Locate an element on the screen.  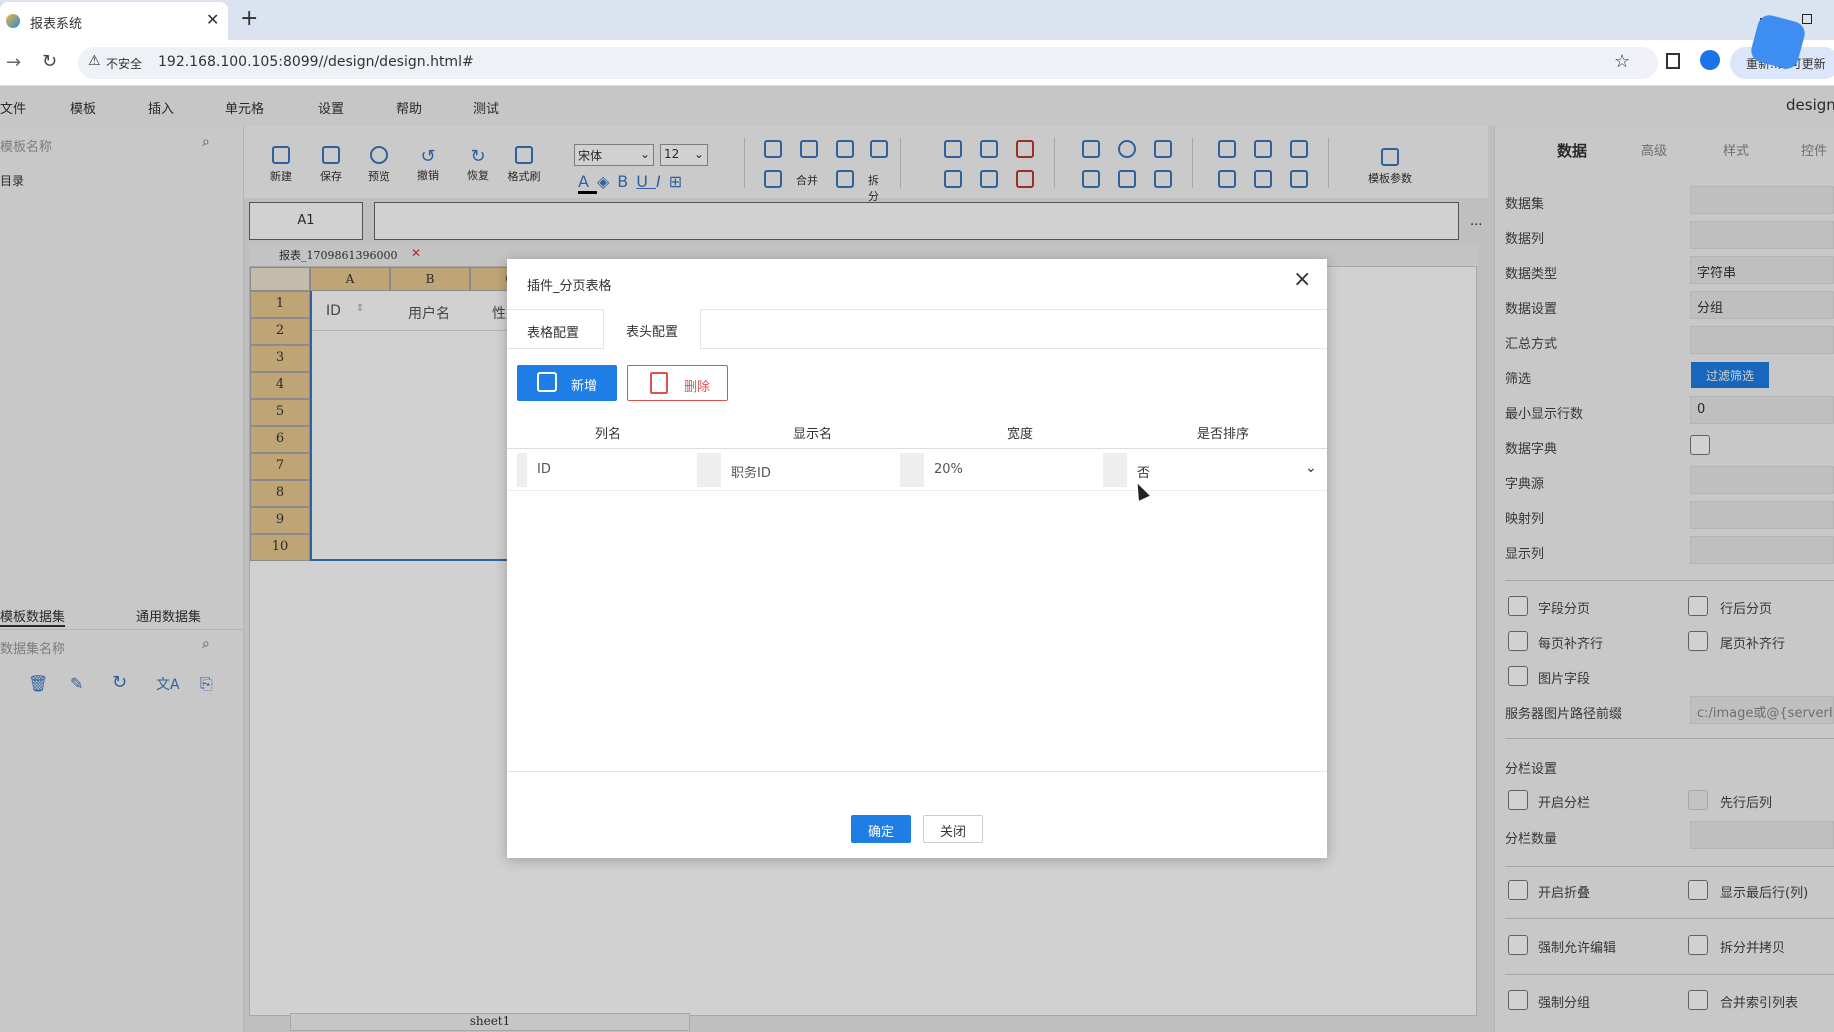
bookmark-star-icon: ☆ is located at coordinates (1622, 61).